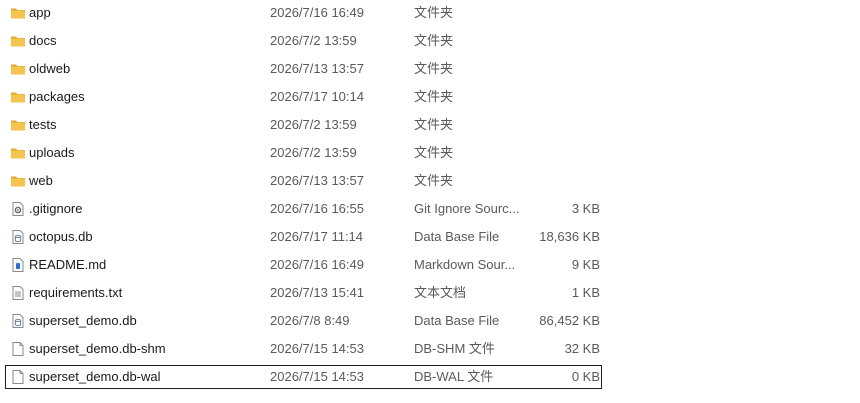 The image size is (860, 403). I want to click on file-size: 32 KB, so click(582, 348).